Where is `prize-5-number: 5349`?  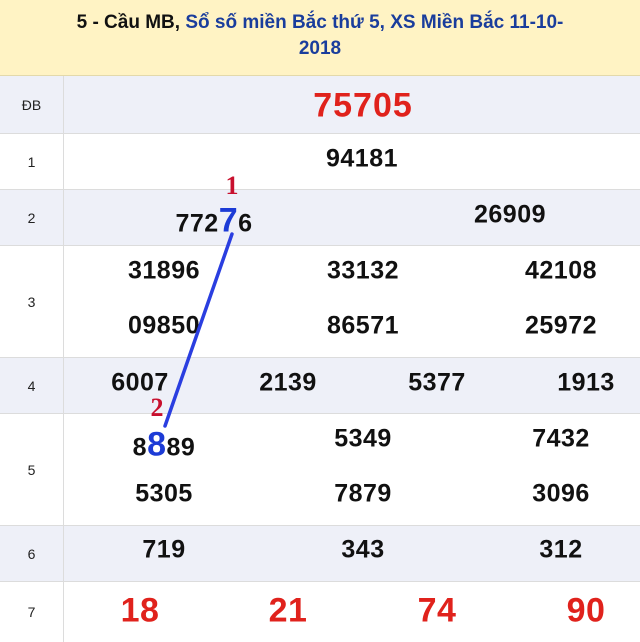
prize-5-number: 5349 is located at coordinates (363, 438).